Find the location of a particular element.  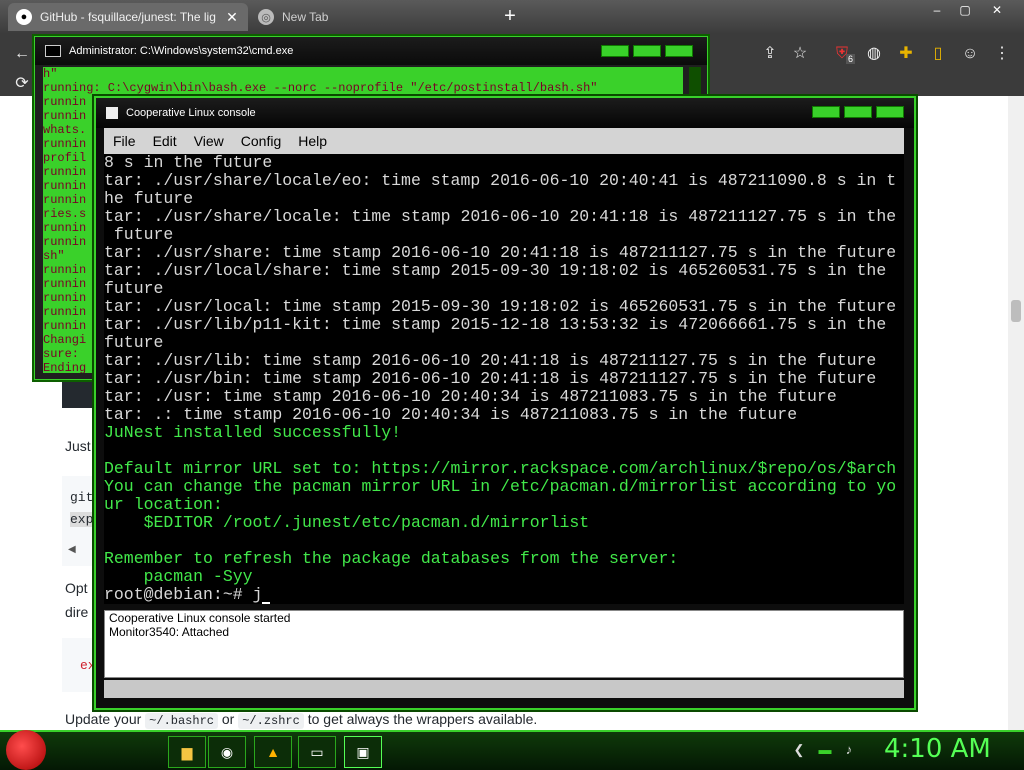

colinux-titlebar: Cooperative Linux console is located at coordinates (505, 113).